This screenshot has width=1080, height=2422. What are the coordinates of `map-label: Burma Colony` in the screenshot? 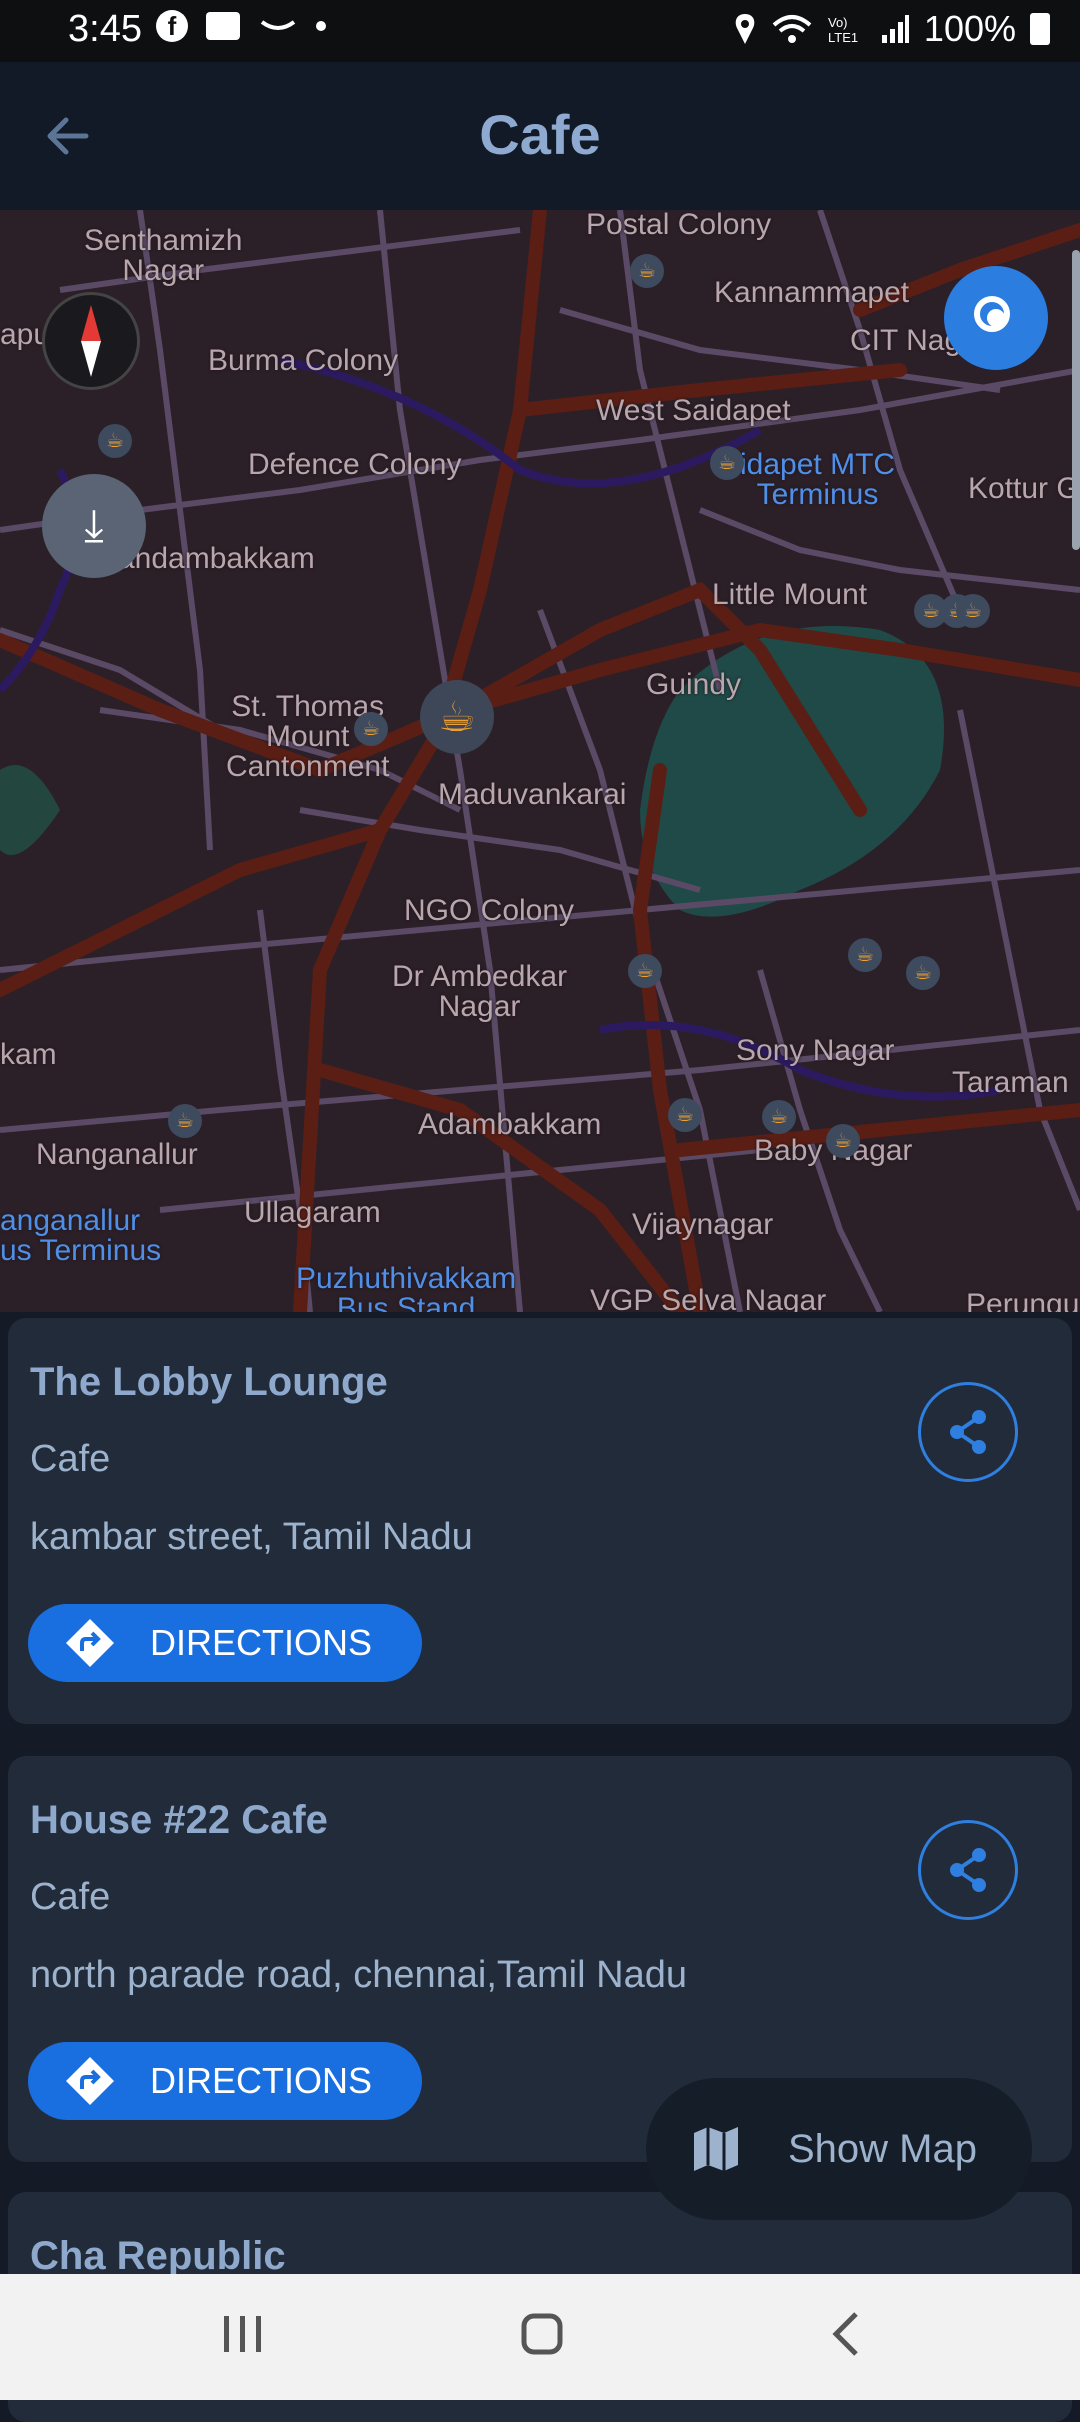 It's located at (303, 360).